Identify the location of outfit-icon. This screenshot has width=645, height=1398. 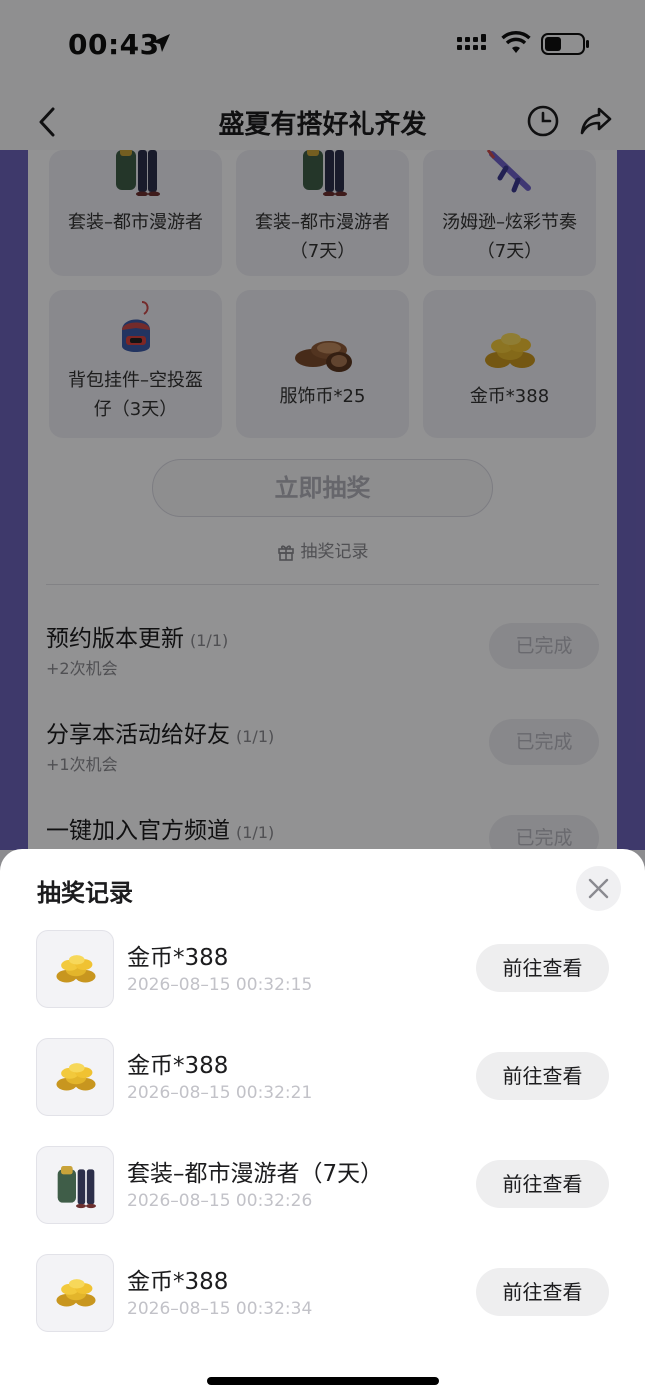
(76, 1187).